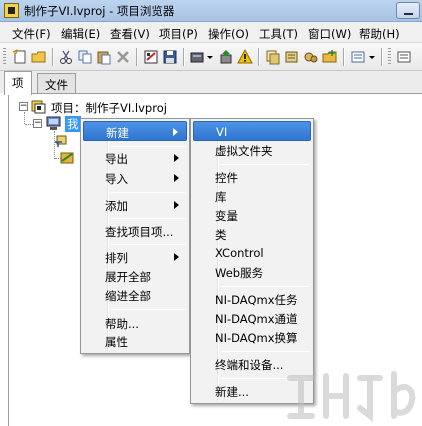 This screenshot has width=422, height=426. Describe the element at coordinates (244, 151) in the screenshot. I see `menu-item-label: 虚拟文件夹` at that location.